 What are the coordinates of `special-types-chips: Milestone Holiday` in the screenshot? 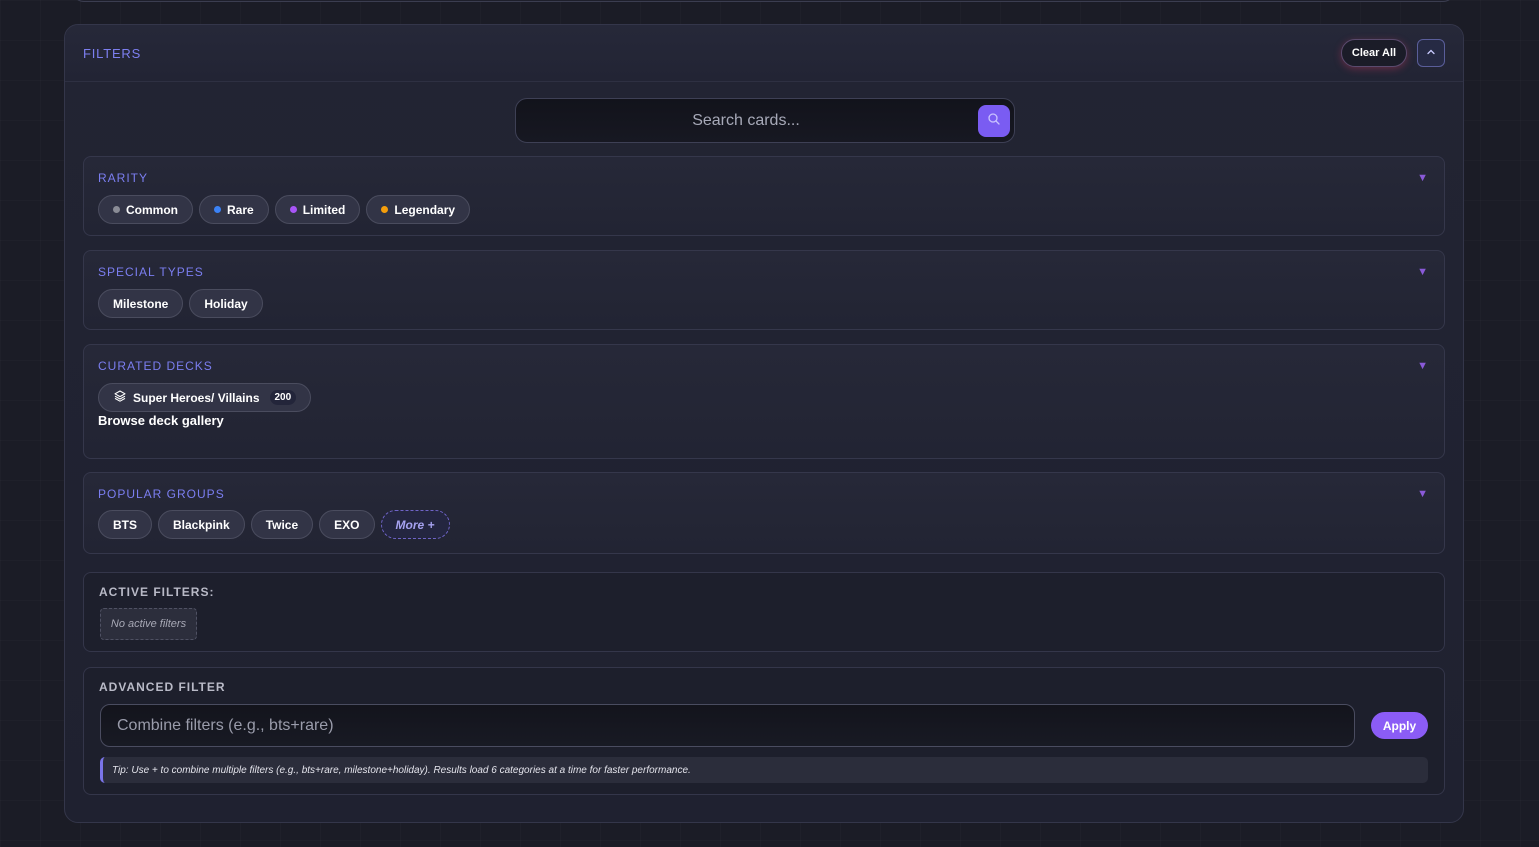 It's located at (180, 303).